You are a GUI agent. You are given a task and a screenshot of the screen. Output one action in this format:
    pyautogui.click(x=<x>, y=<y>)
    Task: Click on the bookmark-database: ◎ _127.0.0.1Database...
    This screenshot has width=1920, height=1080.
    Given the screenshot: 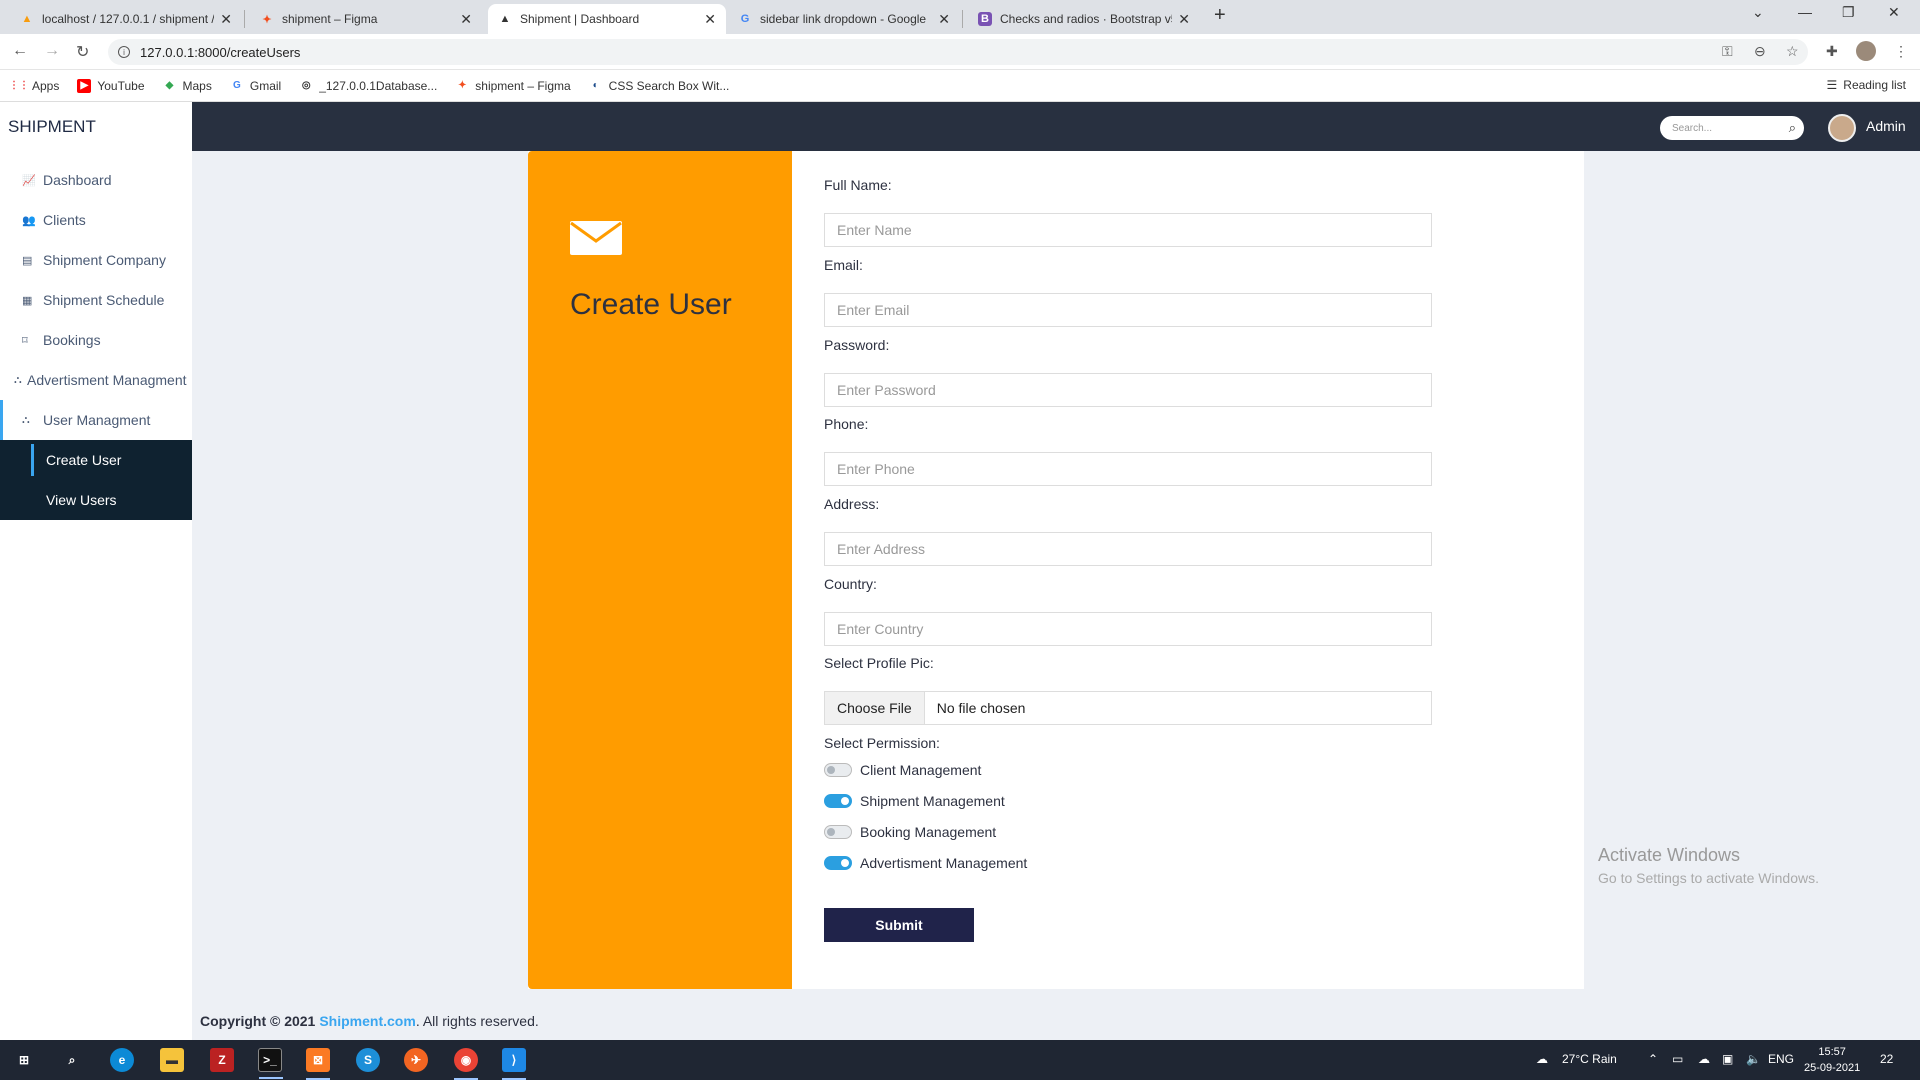 What is the action you would take?
    pyautogui.click(x=368, y=86)
    